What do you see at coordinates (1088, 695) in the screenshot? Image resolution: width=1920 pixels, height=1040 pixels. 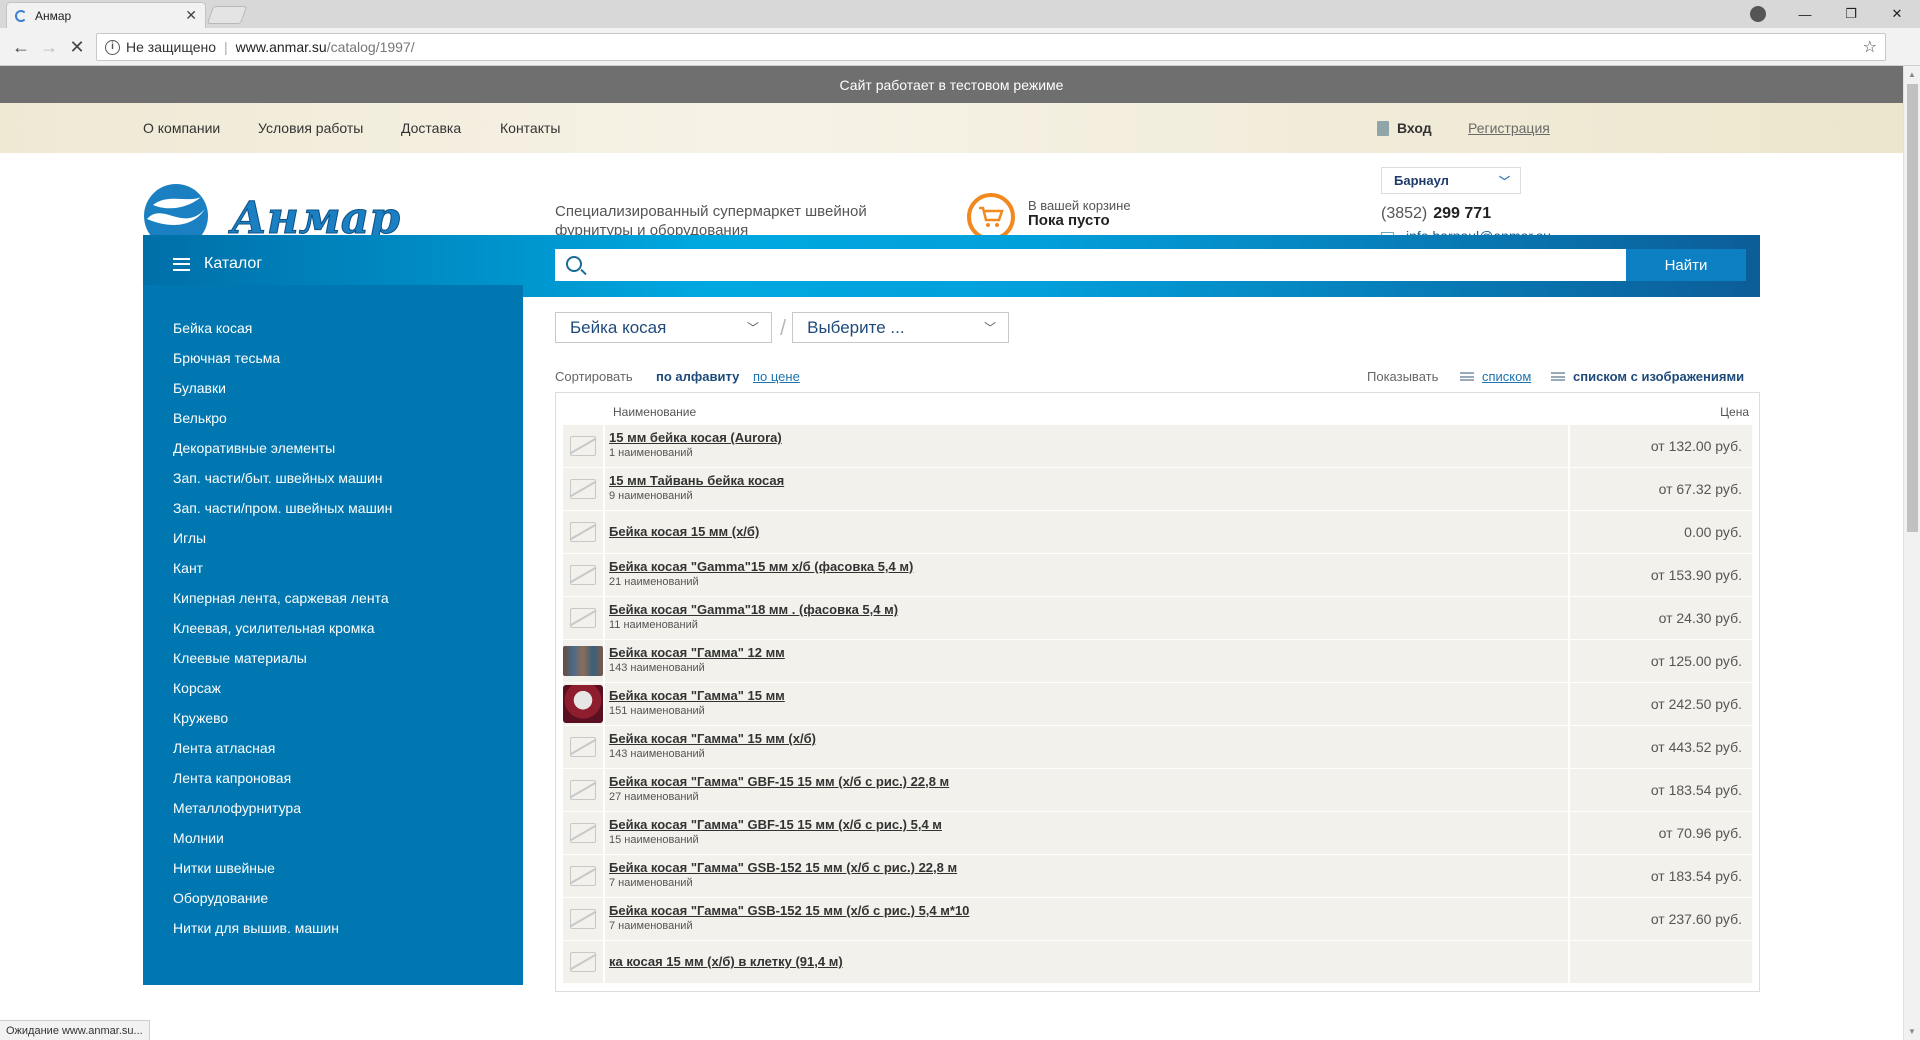 I see `product-link: Бейка косая "Гамма" 15 мм` at bounding box center [1088, 695].